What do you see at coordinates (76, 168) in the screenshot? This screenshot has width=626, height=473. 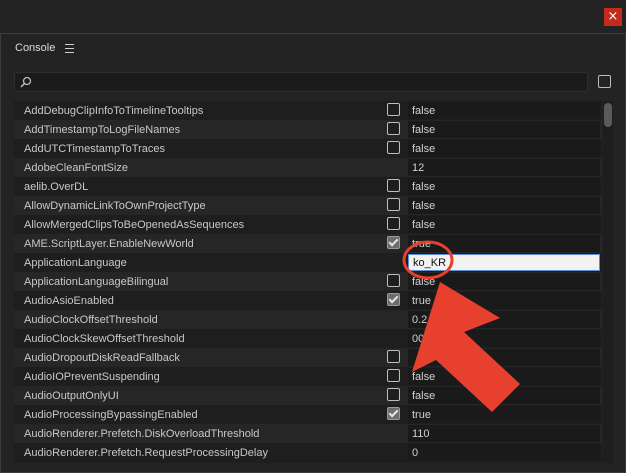 I see `setting-name: AdobeCleanFontSize` at bounding box center [76, 168].